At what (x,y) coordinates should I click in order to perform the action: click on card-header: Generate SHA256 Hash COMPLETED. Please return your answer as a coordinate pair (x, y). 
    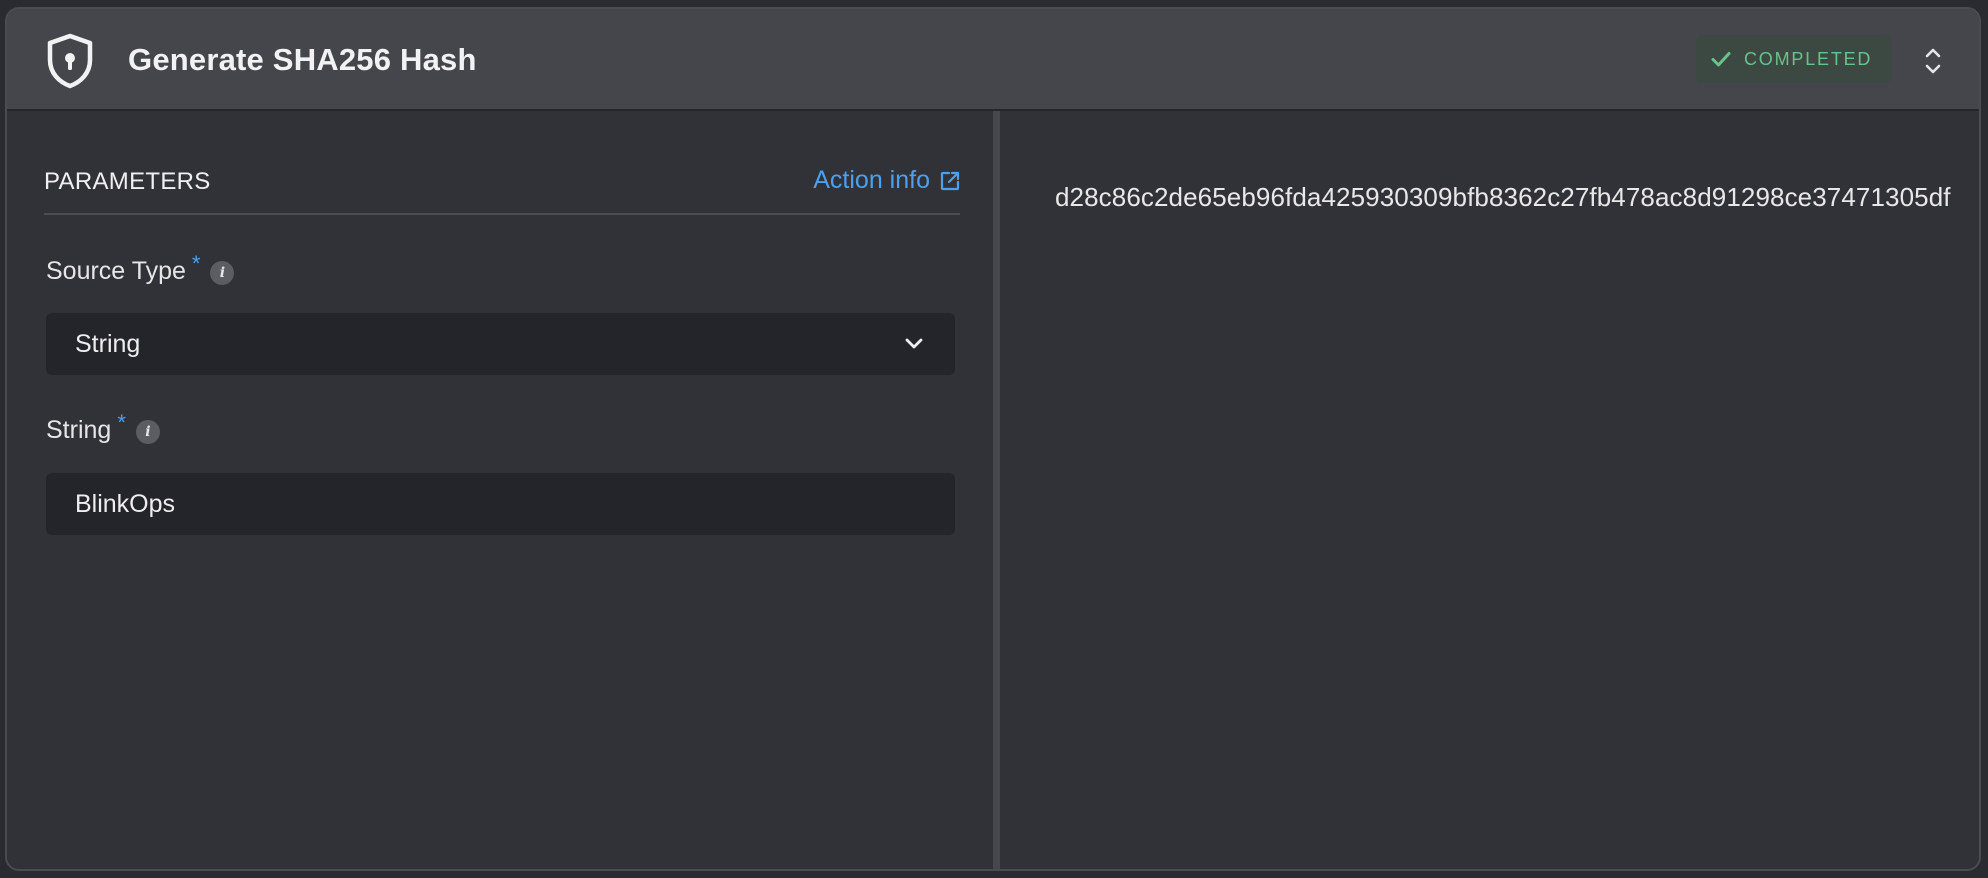
    Looking at the image, I should click on (993, 60).